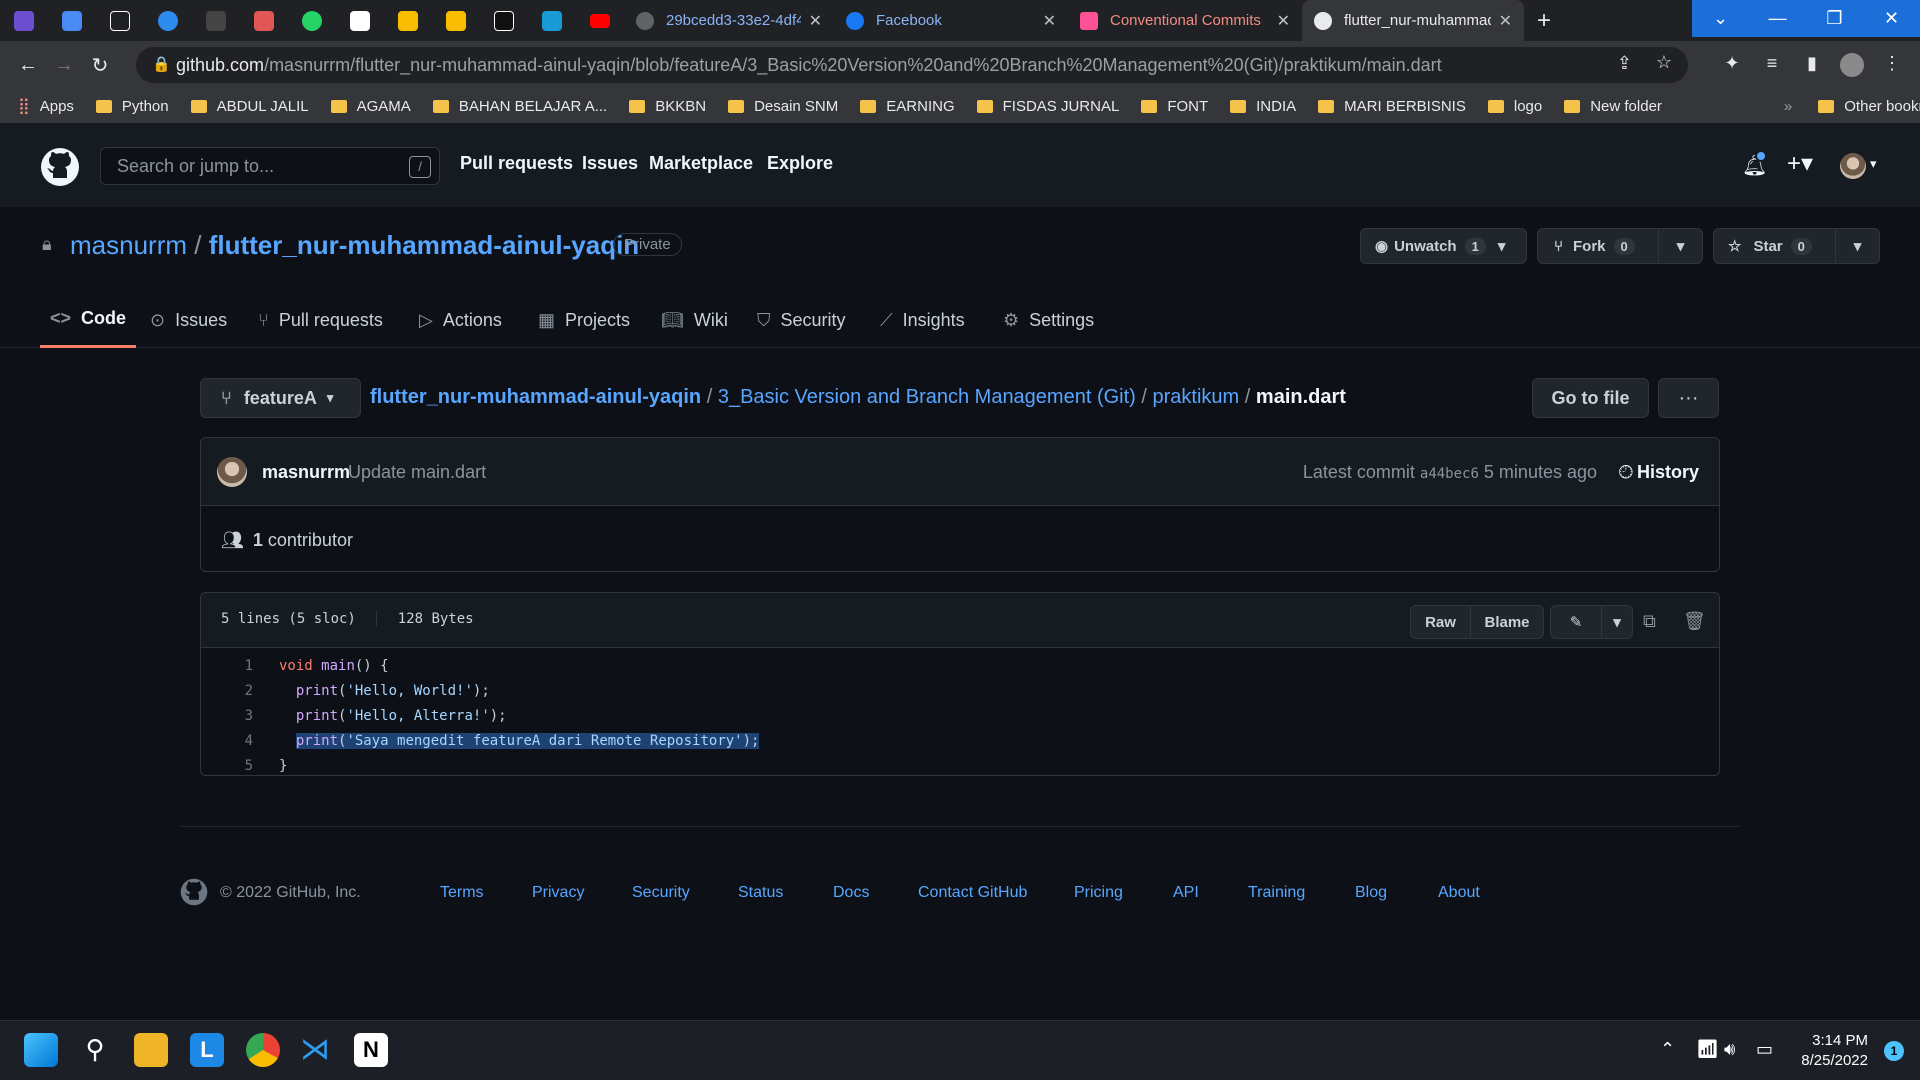 This screenshot has height=1080, width=1920. What do you see at coordinates (1788, 106) in the screenshot?
I see `bookmarks-overflow: »` at bounding box center [1788, 106].